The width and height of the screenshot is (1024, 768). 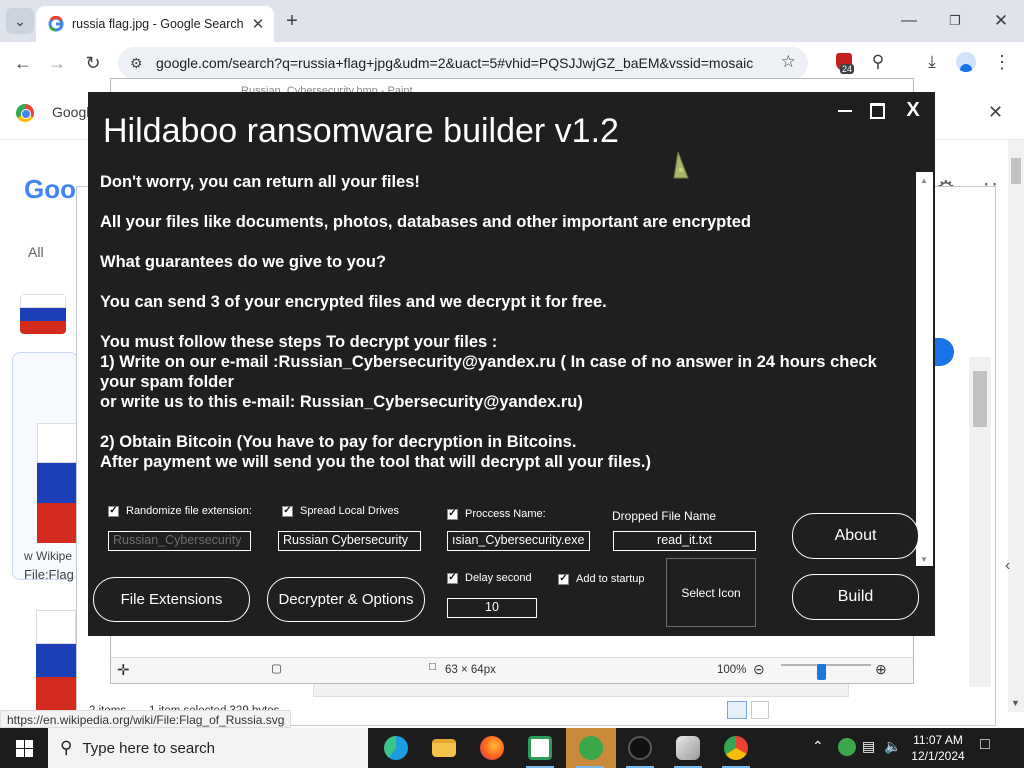 I want to click on new-tab-button: +, so click(x=292, y=21).